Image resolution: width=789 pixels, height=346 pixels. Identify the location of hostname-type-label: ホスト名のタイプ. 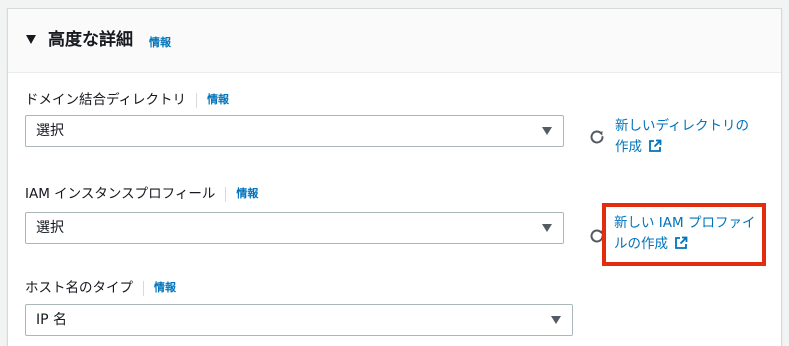
(79, 288).